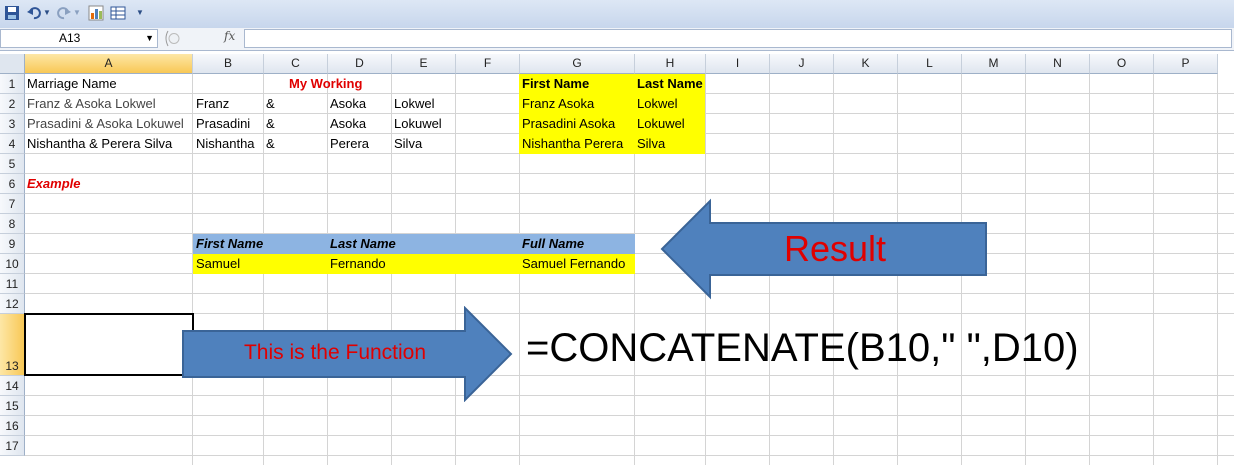 The height and width of the screenshot is (465, 1234). I want to click on column-header-m: M, so click(994, 64).